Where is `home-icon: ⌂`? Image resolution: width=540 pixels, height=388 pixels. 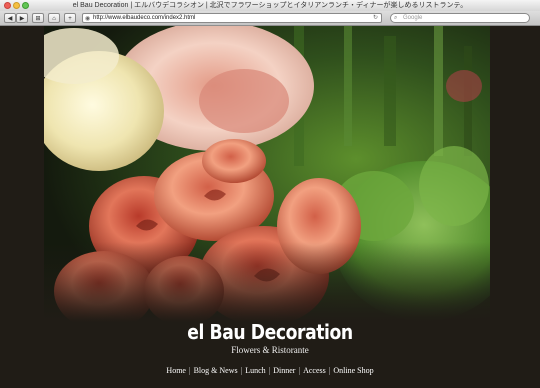
home-icon: ⌂ is located at coordinates (54, 19).